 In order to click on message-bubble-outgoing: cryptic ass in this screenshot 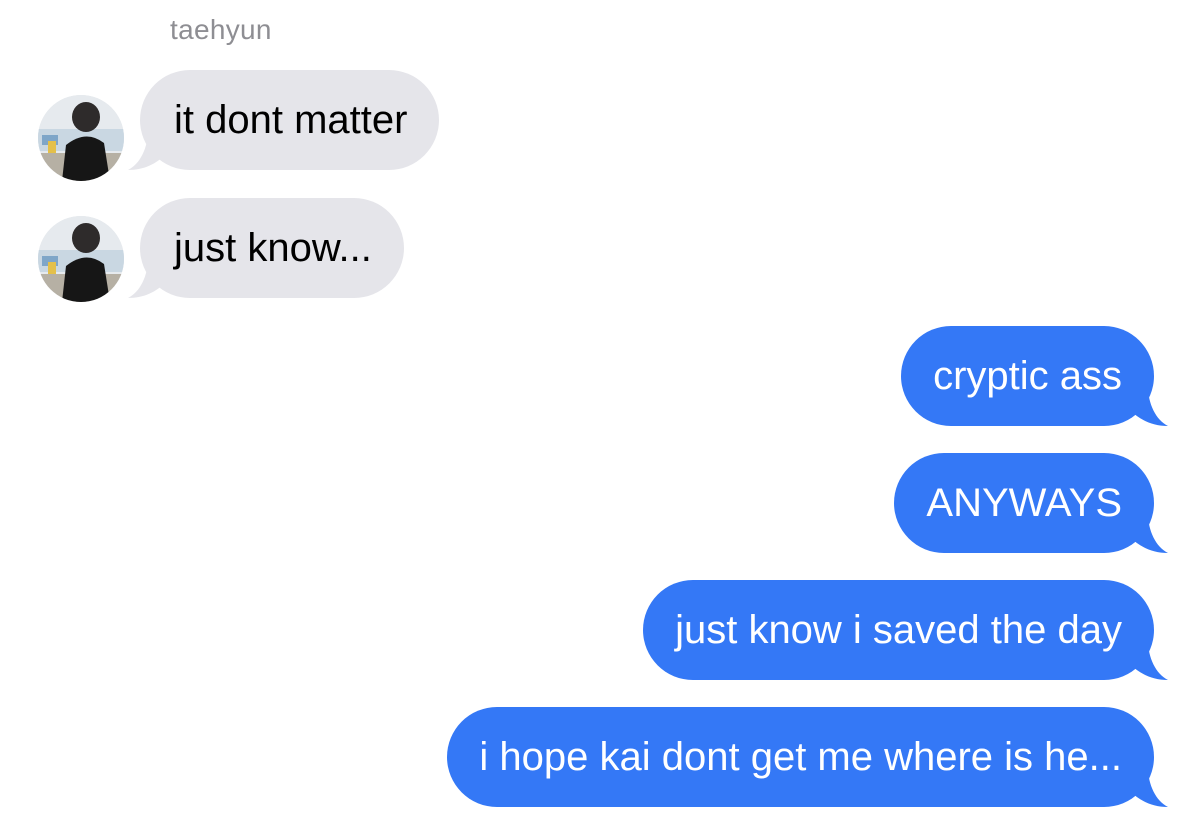, I will do `click(1027, 376)`.